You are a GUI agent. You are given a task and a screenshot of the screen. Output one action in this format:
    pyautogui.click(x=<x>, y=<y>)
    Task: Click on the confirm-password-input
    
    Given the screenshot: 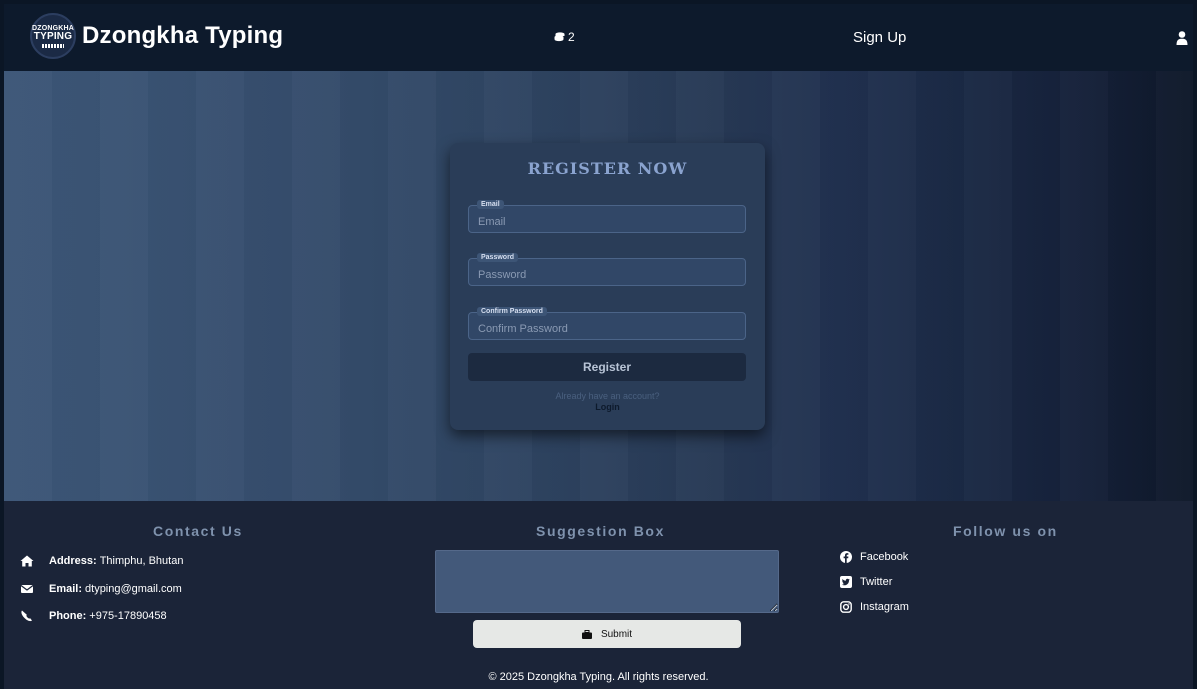 What is the action you would take?
    pyautogui.click(x=607, y=326)
    